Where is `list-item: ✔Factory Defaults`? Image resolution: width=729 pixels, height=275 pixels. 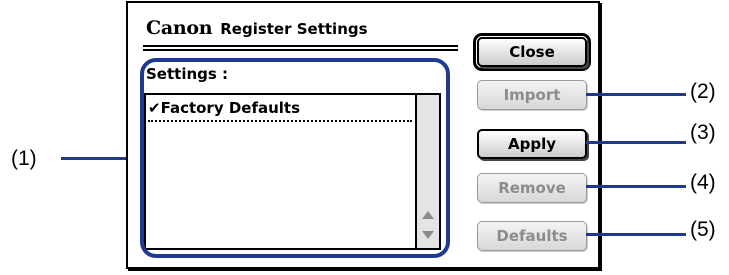 list-item: ✔Factory Defaults is located at coordinates (280, 110).